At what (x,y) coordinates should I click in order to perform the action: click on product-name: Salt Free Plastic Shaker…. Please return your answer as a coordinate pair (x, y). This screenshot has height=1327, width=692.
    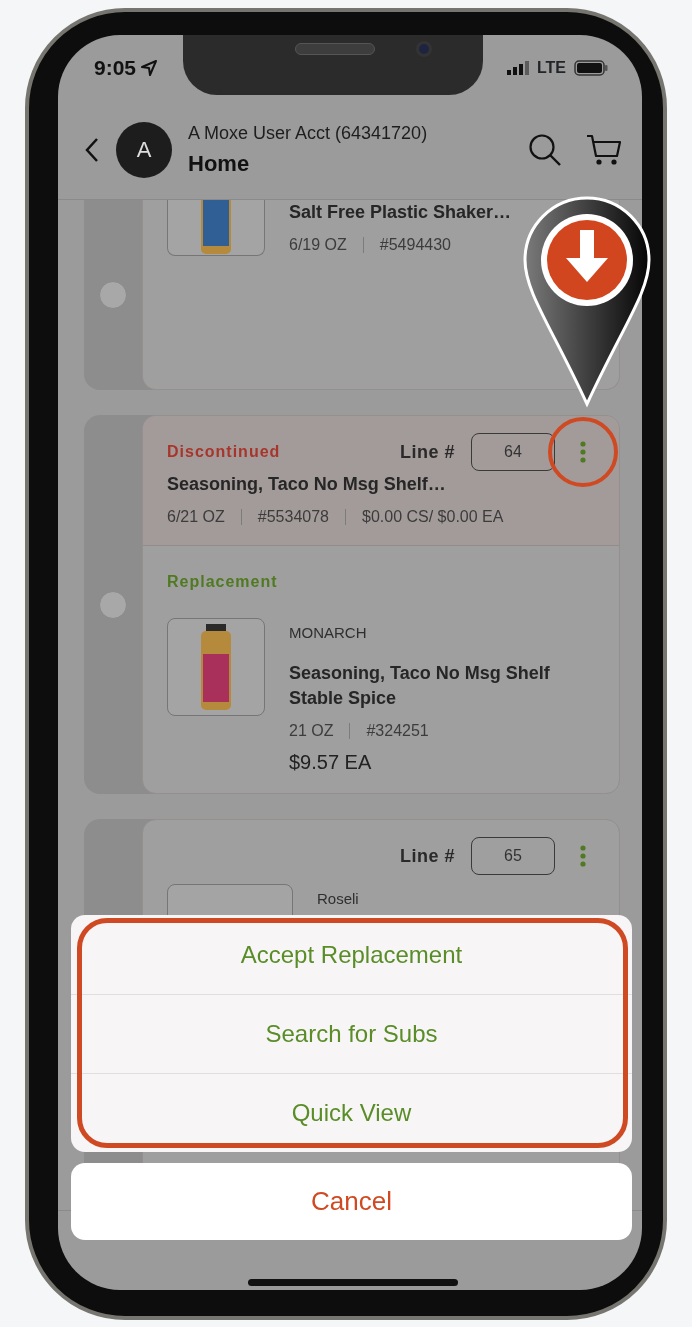
    Looking at the image, I should click on (400, 212).